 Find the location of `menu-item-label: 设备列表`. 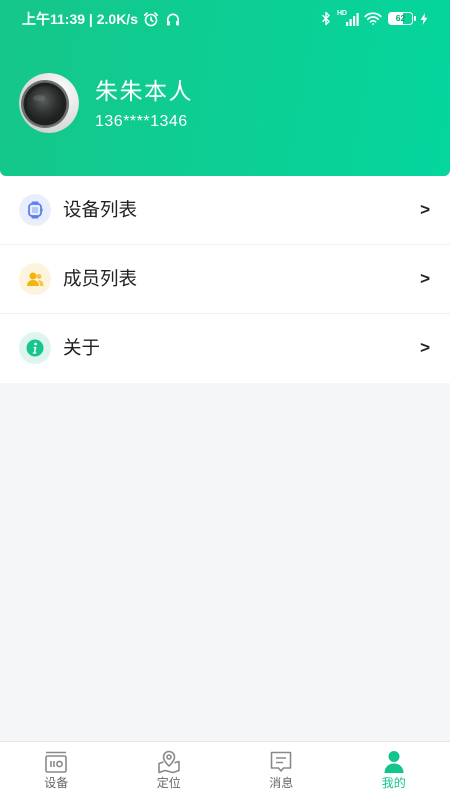

menu-item-label: 设备列表 is located at coordinates (100, 209).